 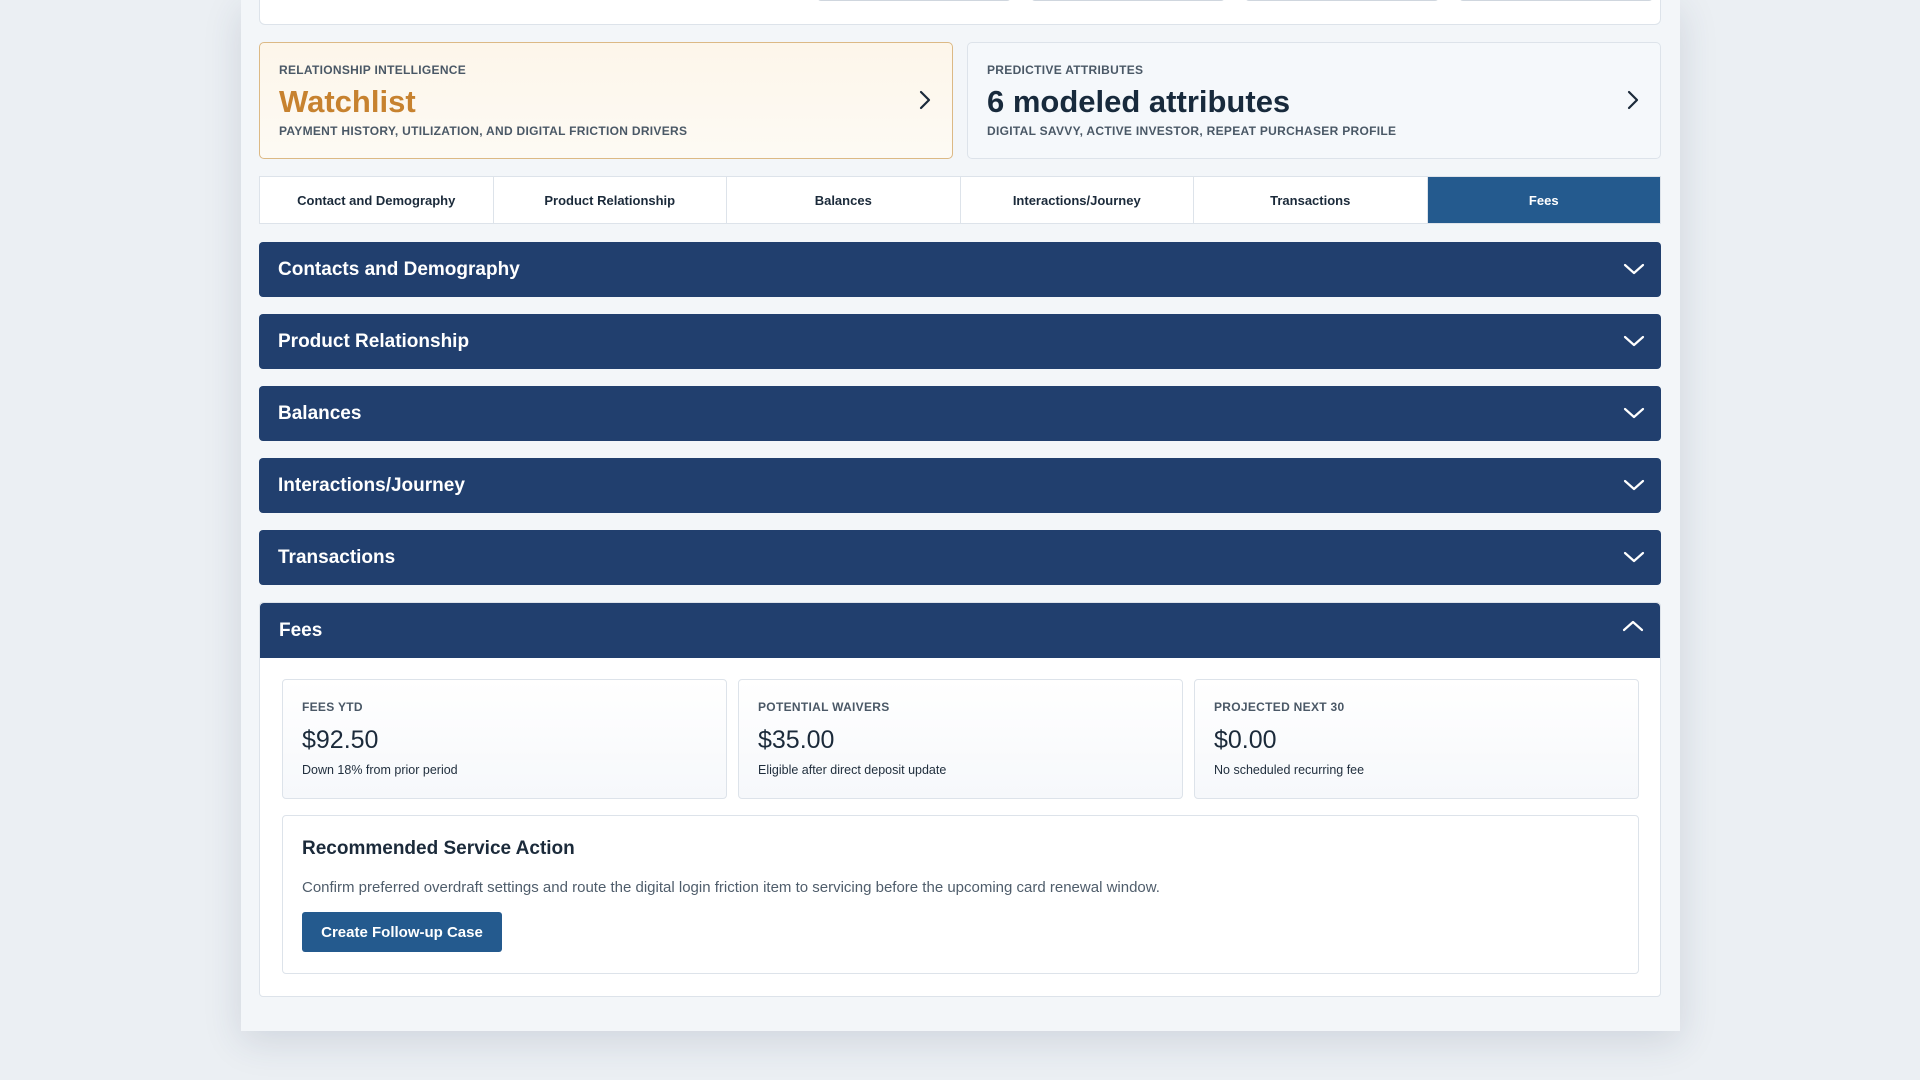 I want to click on accordion-title: Fees, so click(x=301, y=630).